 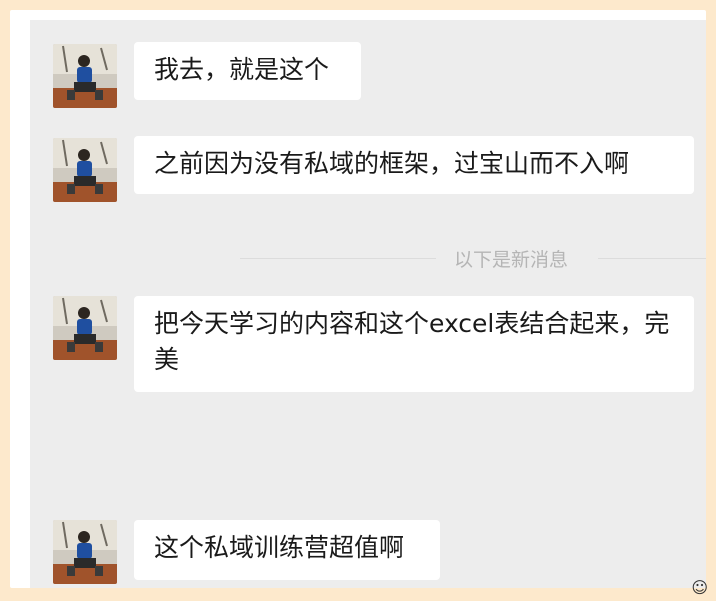 I want to click on message-bubble: 把今天学习的内容和这个excel表结合起来，完美, so click(x=414, y=344).